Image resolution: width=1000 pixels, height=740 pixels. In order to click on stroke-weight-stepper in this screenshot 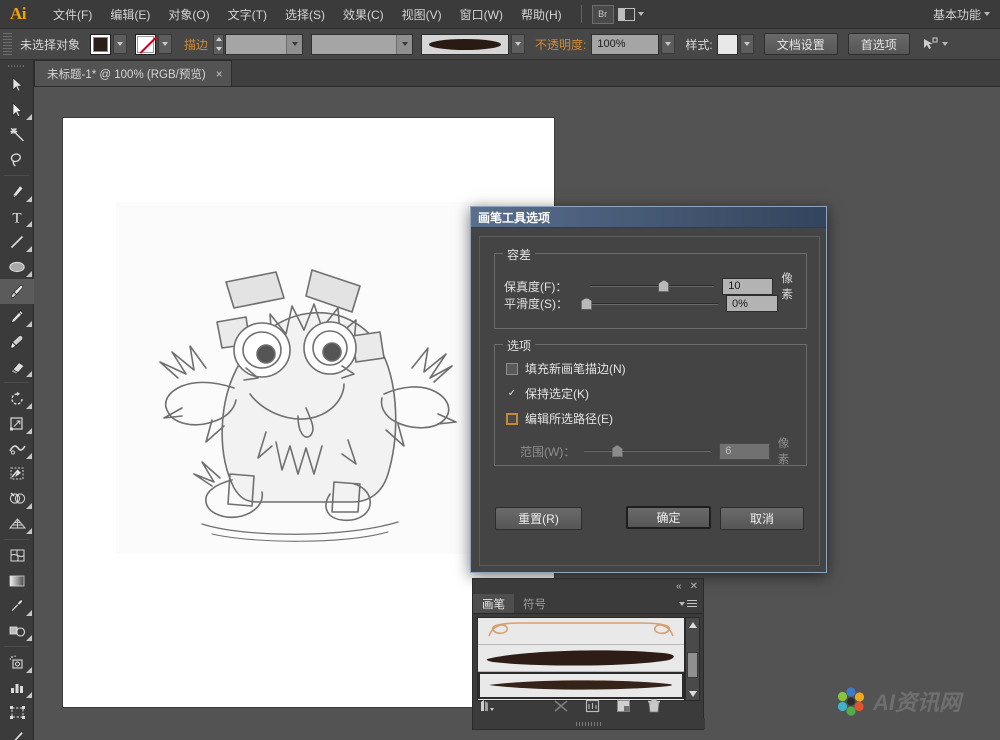, I will do `click(219, 44)`.